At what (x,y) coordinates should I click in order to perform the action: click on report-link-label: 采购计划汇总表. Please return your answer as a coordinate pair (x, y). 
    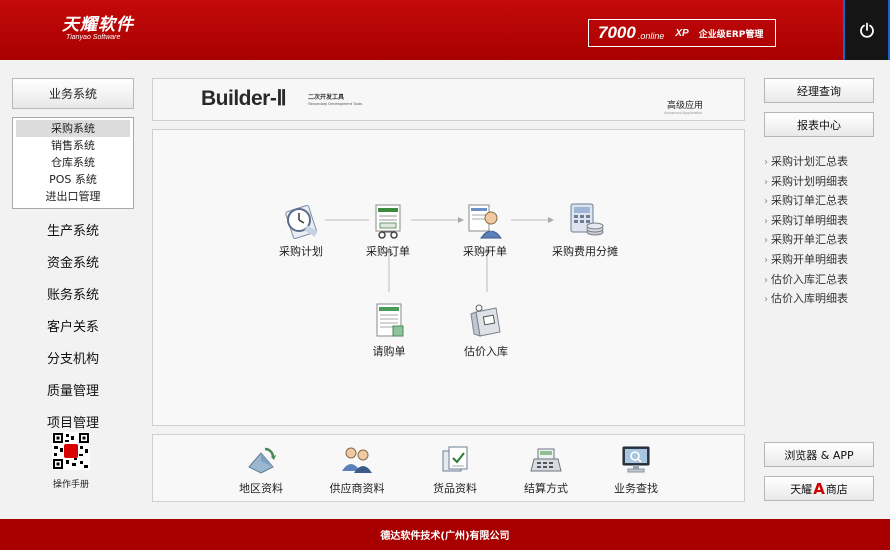
    Looking at the image, I should click on (809, 161).